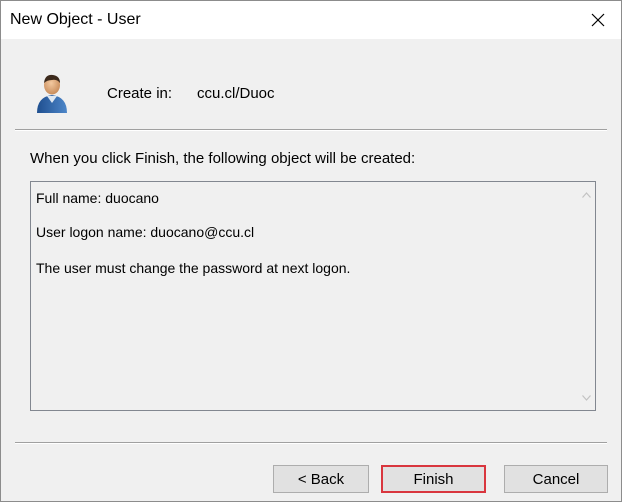 The height and width of the screenshot is (502, 622). Describe the element at coordinates (97, 198) in the screenshot. I see `summary-line-full-name: Full name: duocano` at that location.